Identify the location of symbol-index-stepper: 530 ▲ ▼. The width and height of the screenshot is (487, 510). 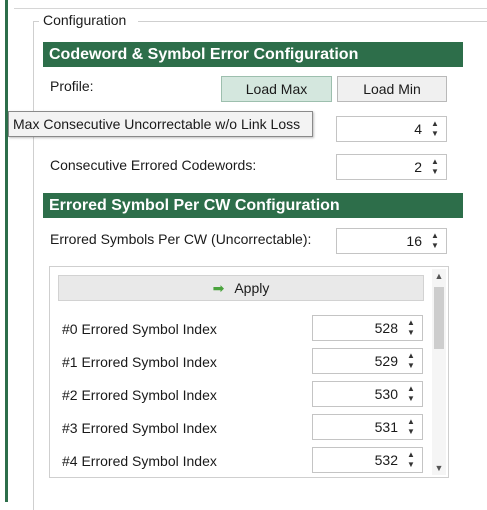
(367, 394).